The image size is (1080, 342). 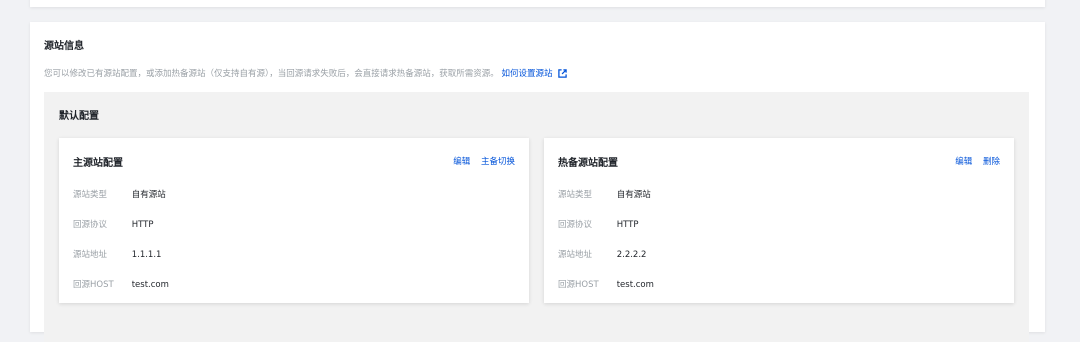 I want to click on primary-origin-actions: 编辑 主备切换, so click(x=480, y=161).